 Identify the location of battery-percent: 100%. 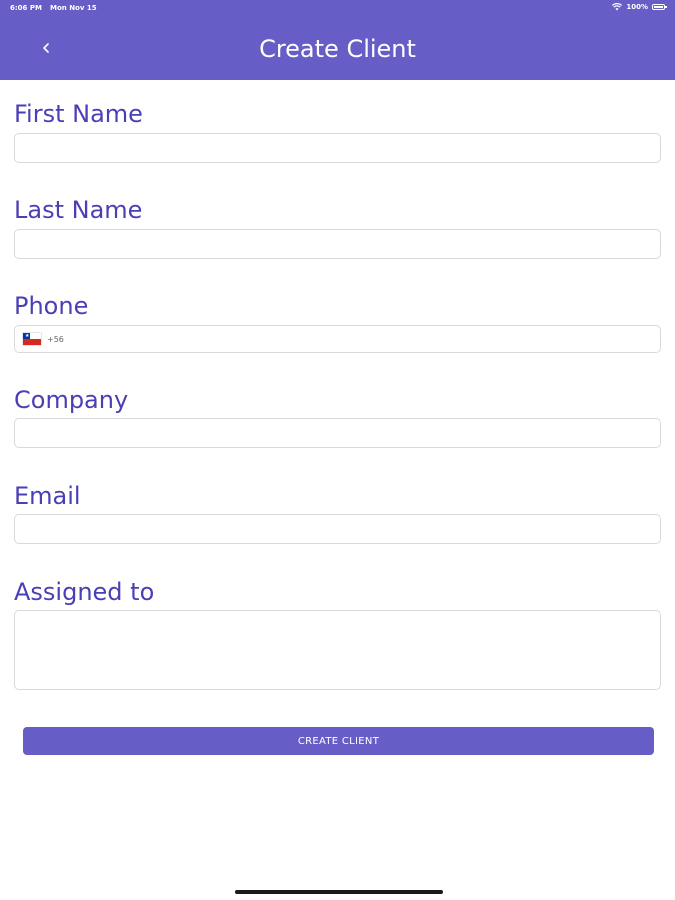
(637, 7).